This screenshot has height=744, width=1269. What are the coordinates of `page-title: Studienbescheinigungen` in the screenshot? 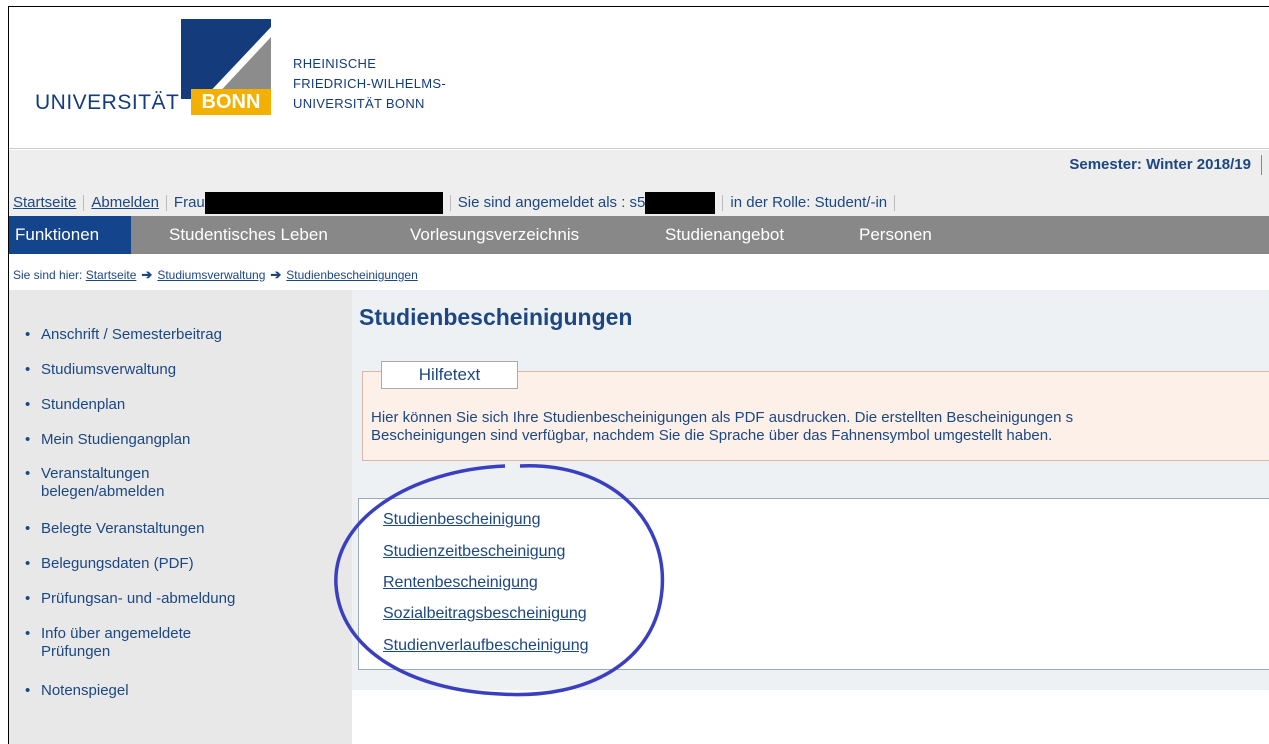 It's located at (496, 317).